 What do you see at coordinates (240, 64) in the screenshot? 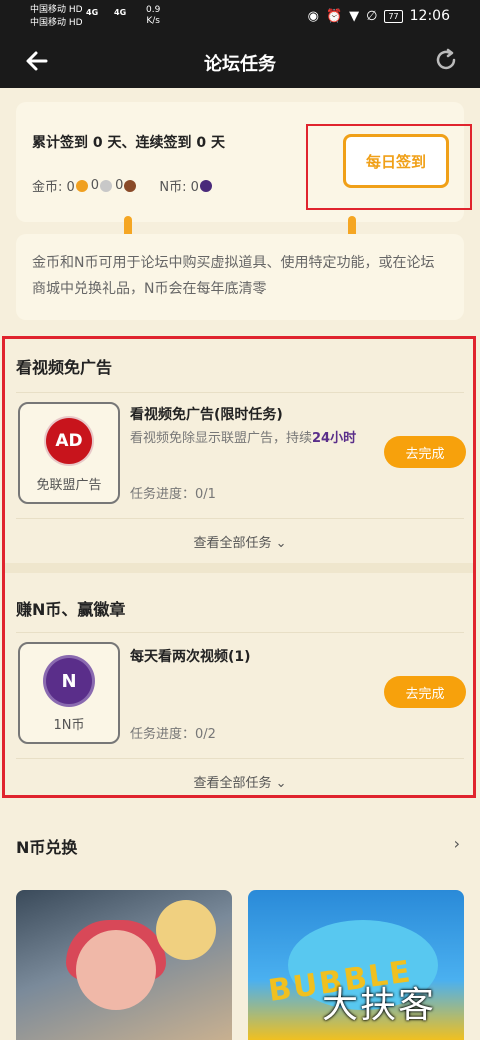
I see `page-title: 论坛任务` at bounding box center [240, 64].